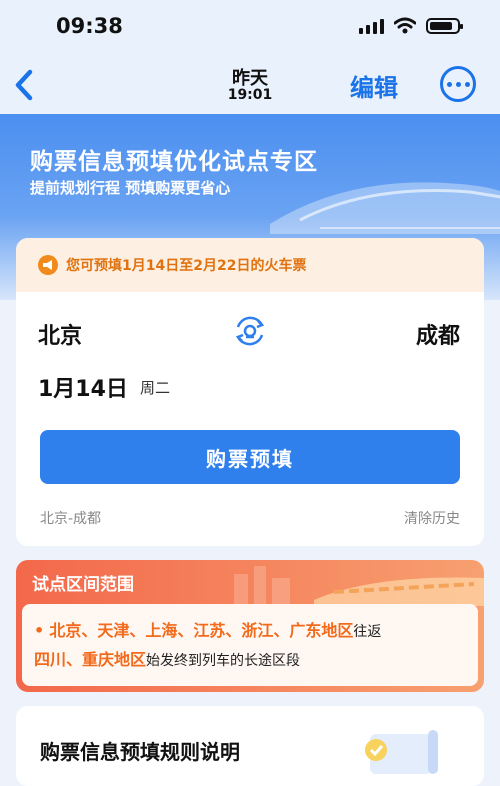  I want to click on nav-subtitle: 19:01, so click(250, 95).